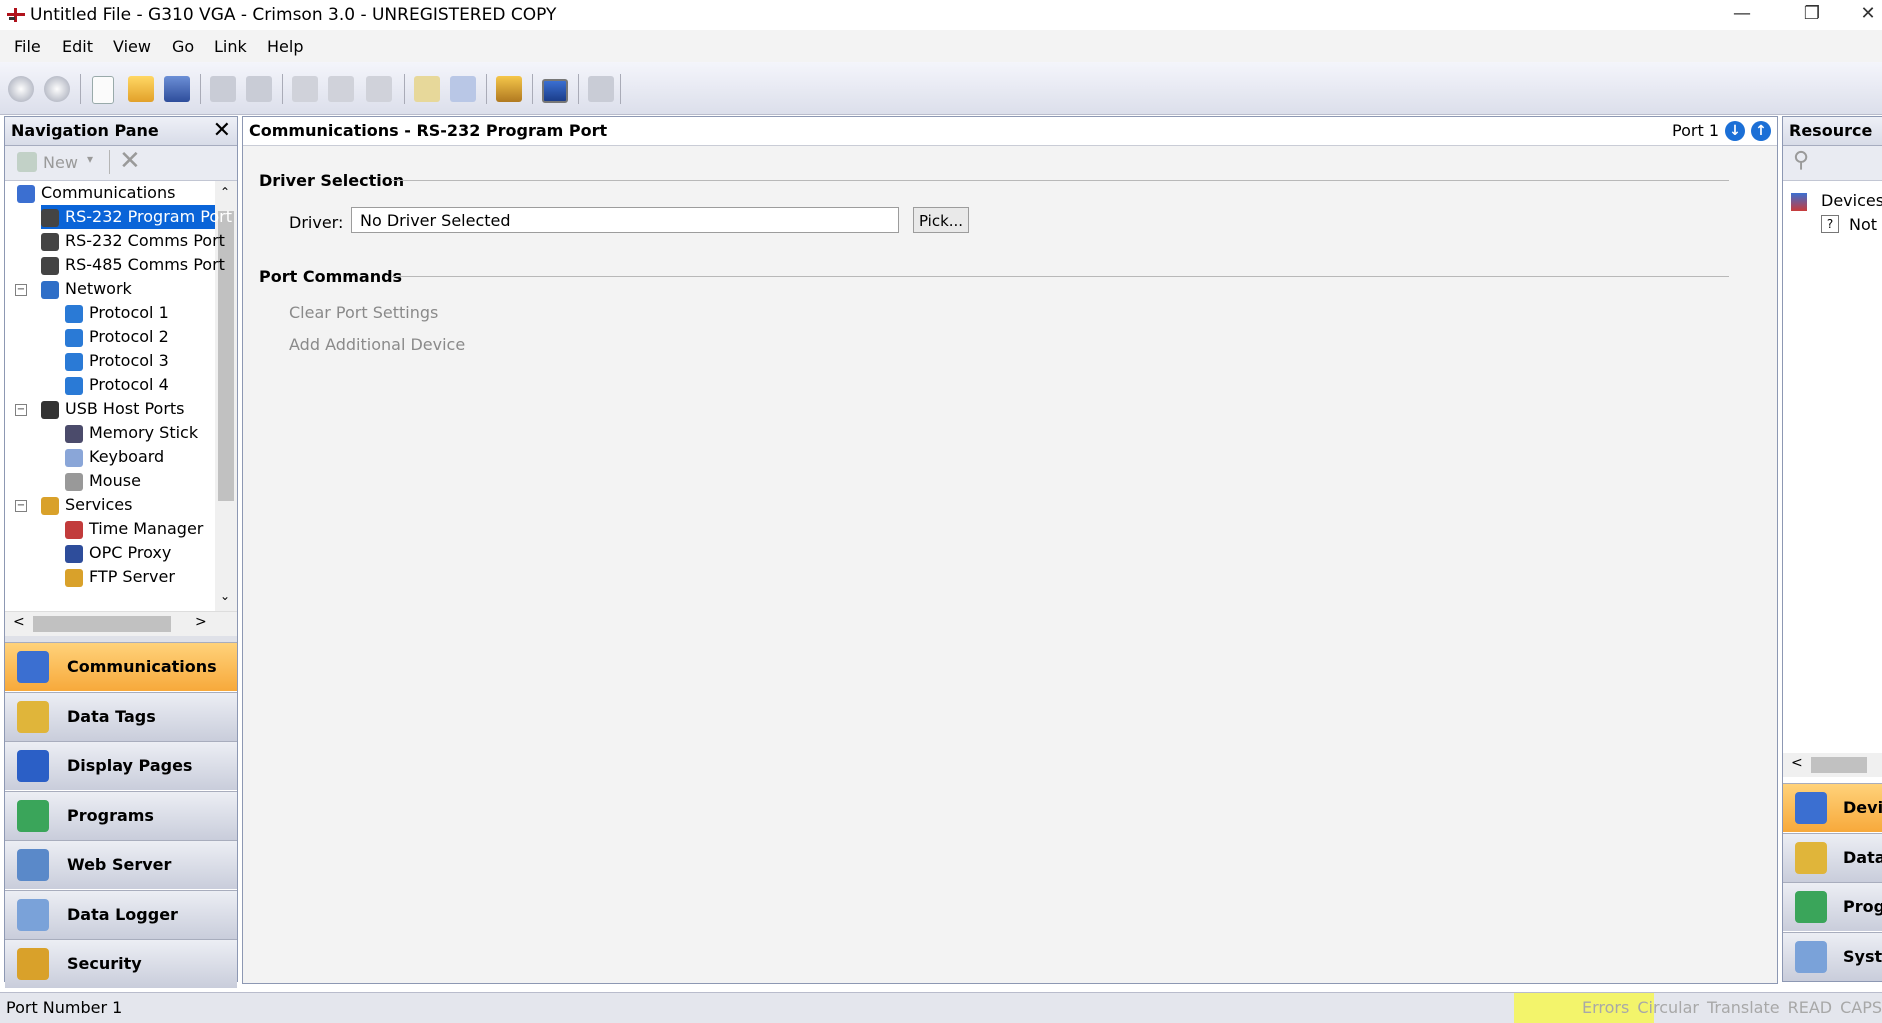 The height and width of the screenshot is (1023, 1882). I want to click on tree-horizontal-scrollbar: < >, so click(121, 623).